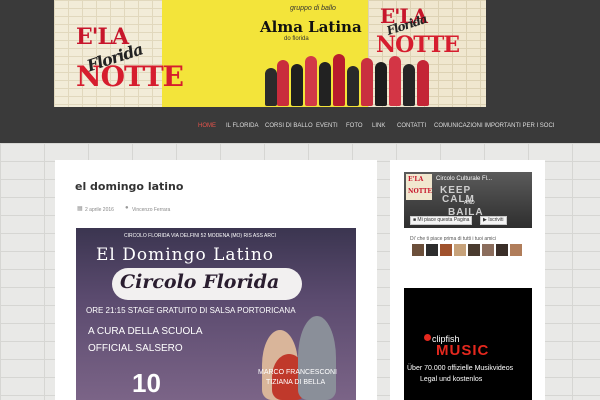 The width and height of the screenshot is (600, 400). What do you see at coordinates (296, 382) in the screenshot?
I see `poster-tiziana-name: TIZIANA DI BELLA` at bounding box center [296, 382].